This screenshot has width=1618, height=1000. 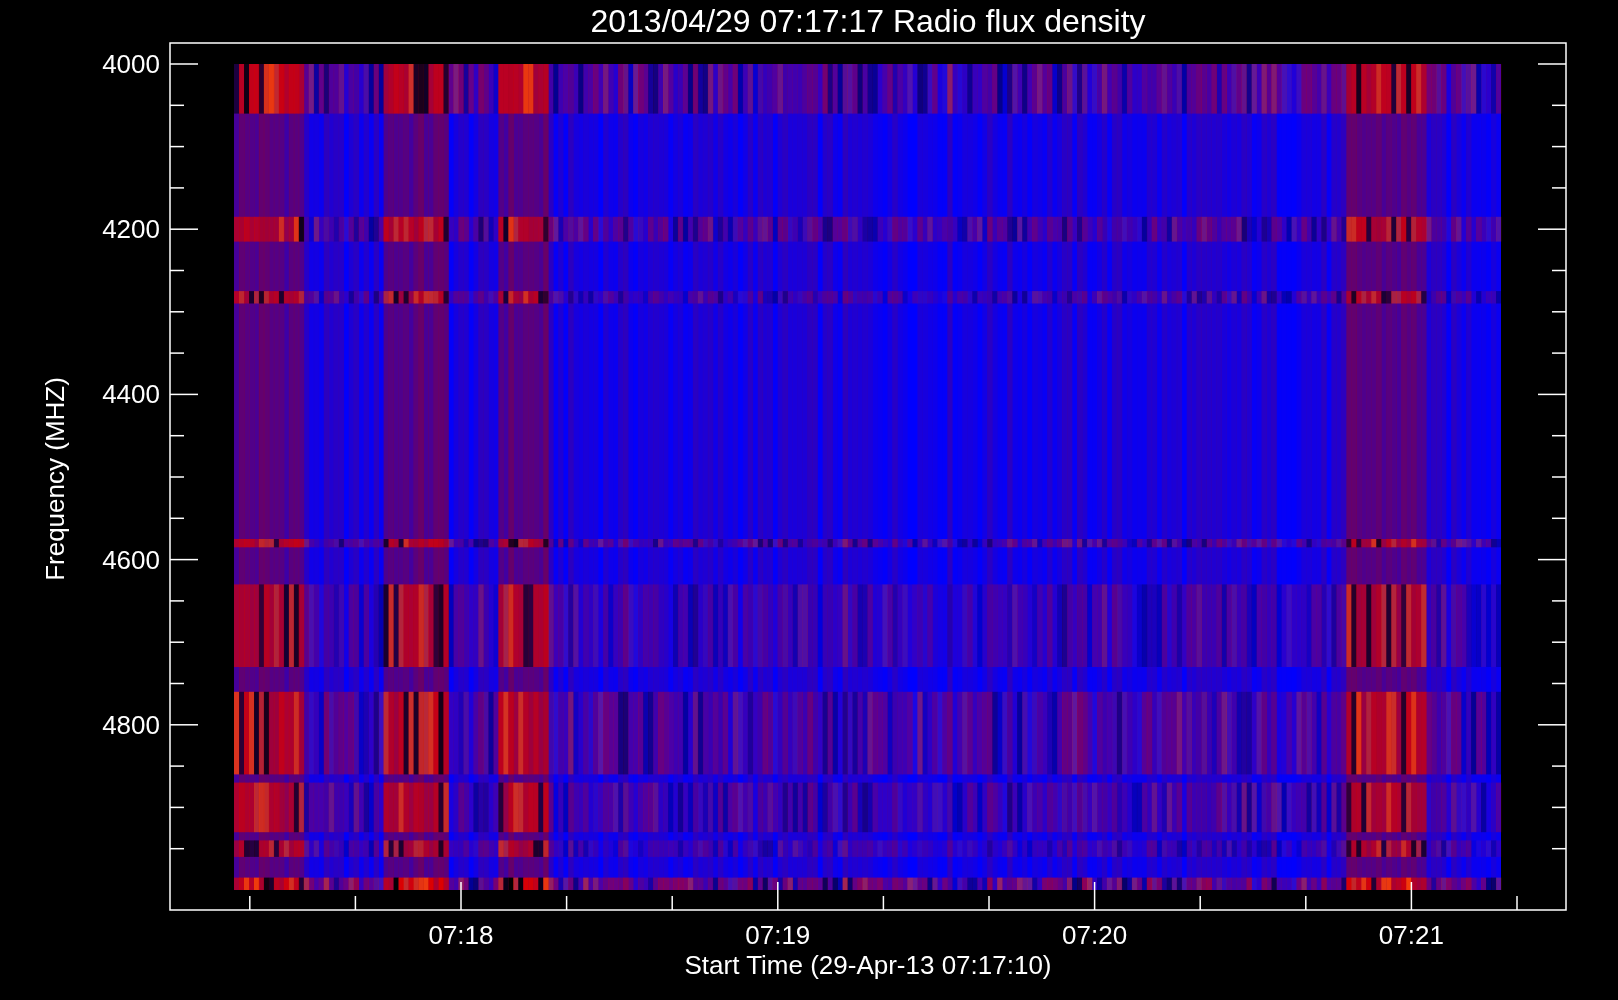 What do you see at coordinates (461, 935) in the screenshot?
I see `tick-label: 07:18` at bounding box center [461, 935].